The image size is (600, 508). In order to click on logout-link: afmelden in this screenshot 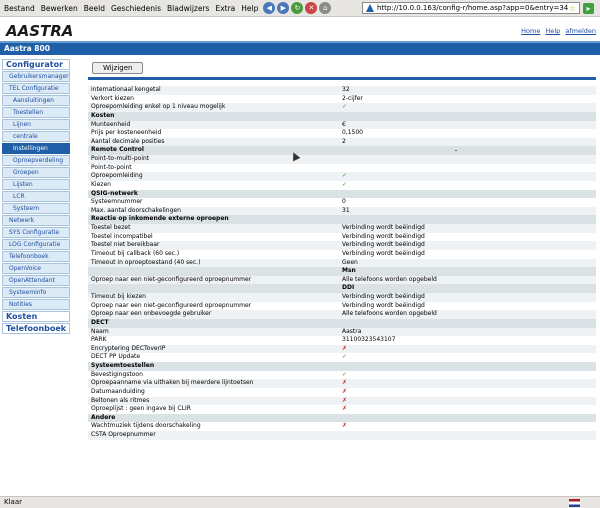, I will do `click(580, 31)`.